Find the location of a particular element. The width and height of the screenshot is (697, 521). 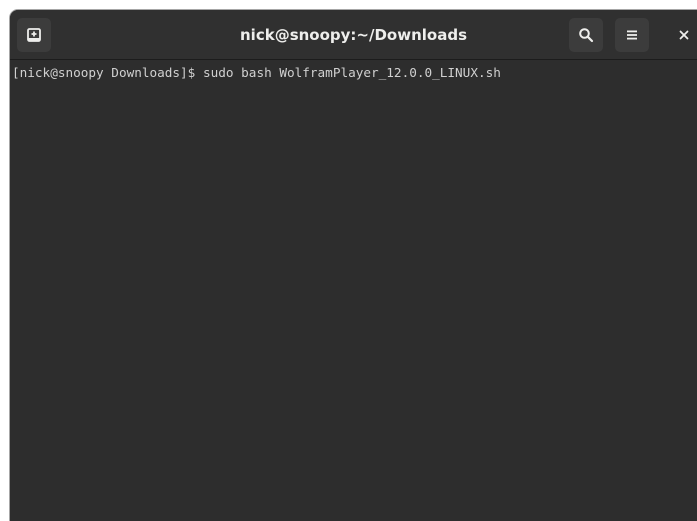

menu-button is located at coordinates (632, 35).